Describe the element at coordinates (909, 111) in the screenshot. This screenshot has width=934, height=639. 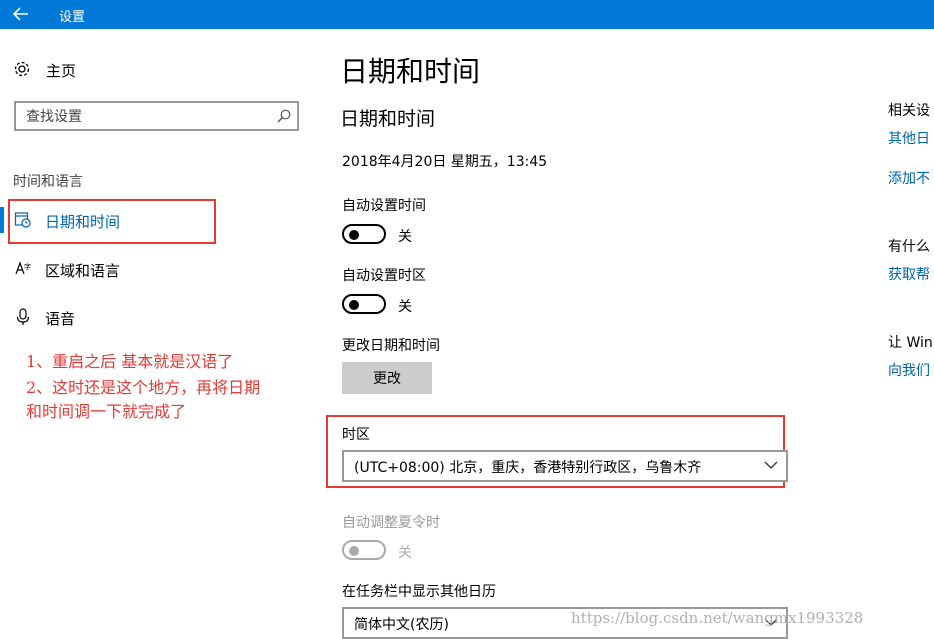
I see `related-settings-heading: 相关设` at that location.